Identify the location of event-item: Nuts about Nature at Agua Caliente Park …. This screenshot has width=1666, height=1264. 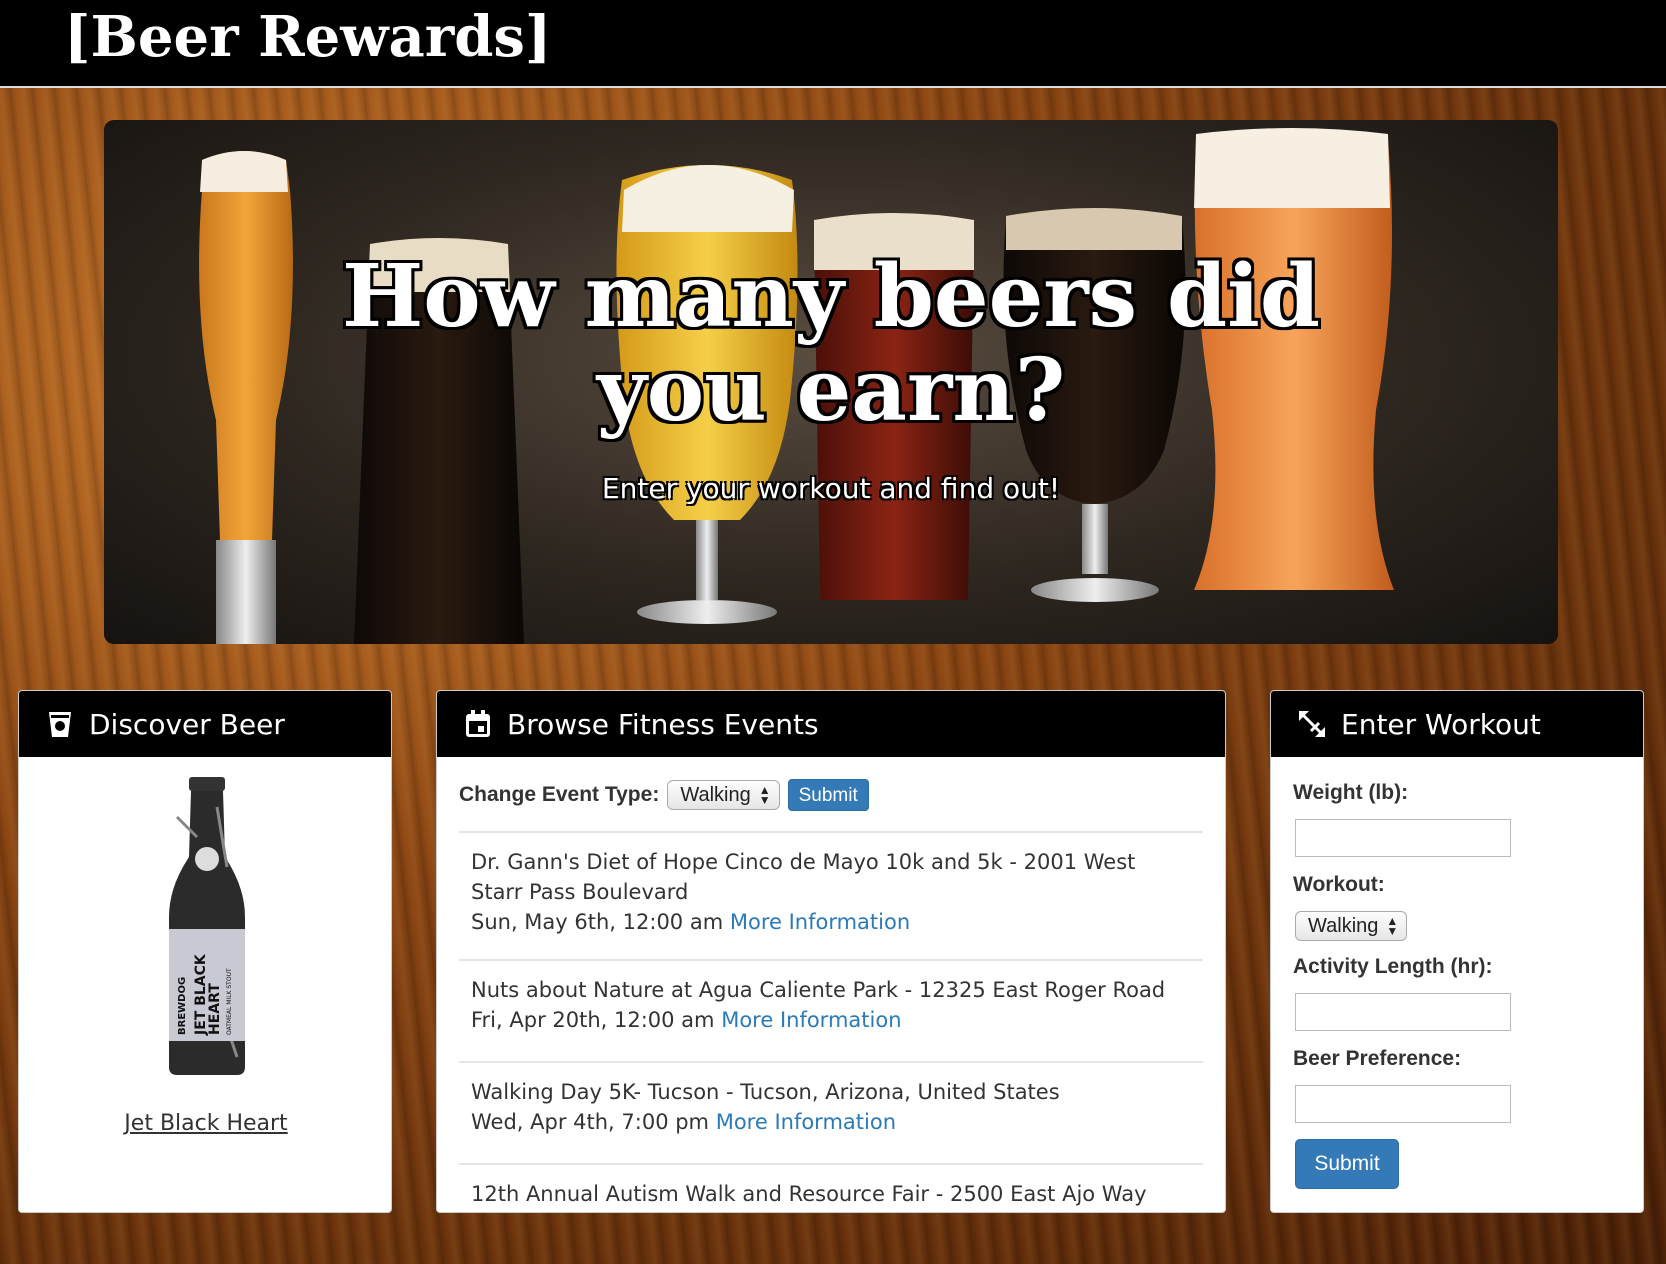
(831, 1010).